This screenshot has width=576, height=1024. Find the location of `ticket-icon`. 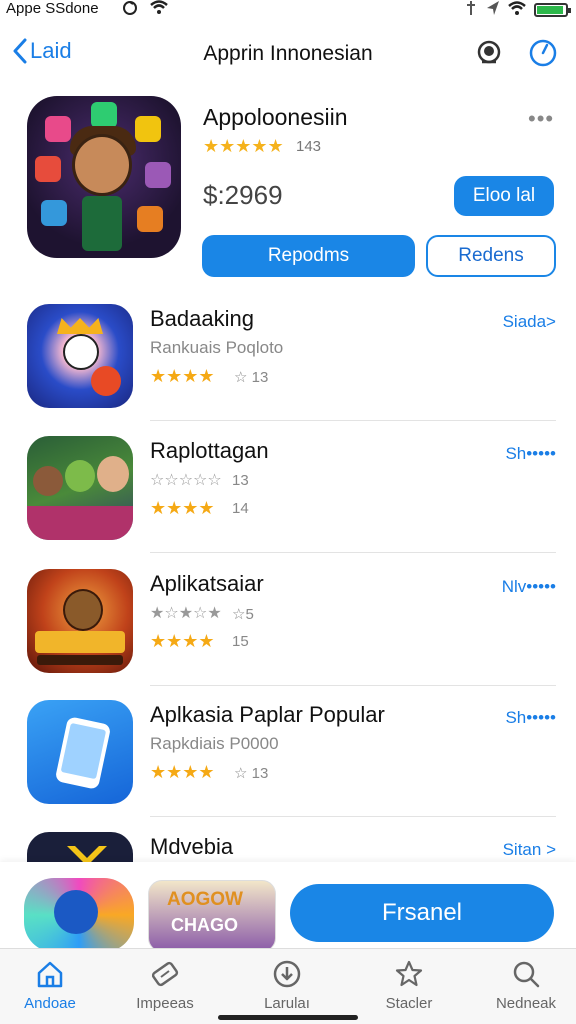

ticket-icon is located at coordinates (165, 974).